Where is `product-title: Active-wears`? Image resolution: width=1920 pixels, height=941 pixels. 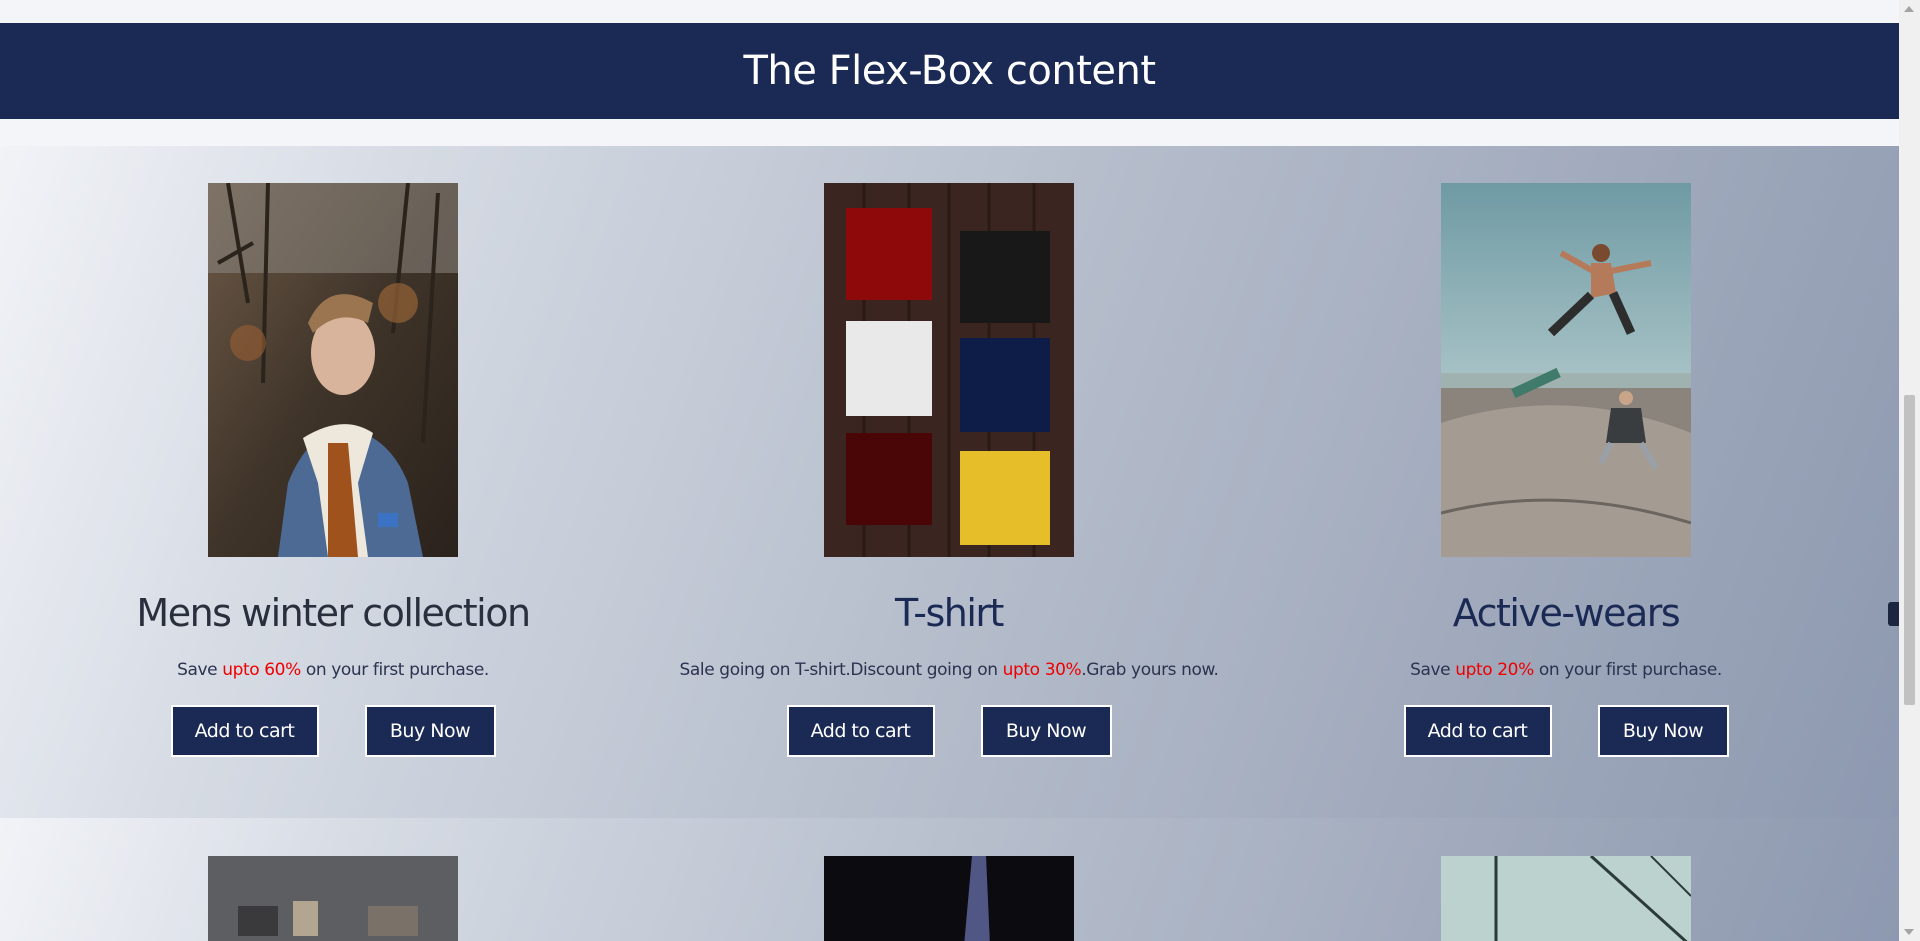 product-title: Active-wears is located at coordinates (1566, 613).